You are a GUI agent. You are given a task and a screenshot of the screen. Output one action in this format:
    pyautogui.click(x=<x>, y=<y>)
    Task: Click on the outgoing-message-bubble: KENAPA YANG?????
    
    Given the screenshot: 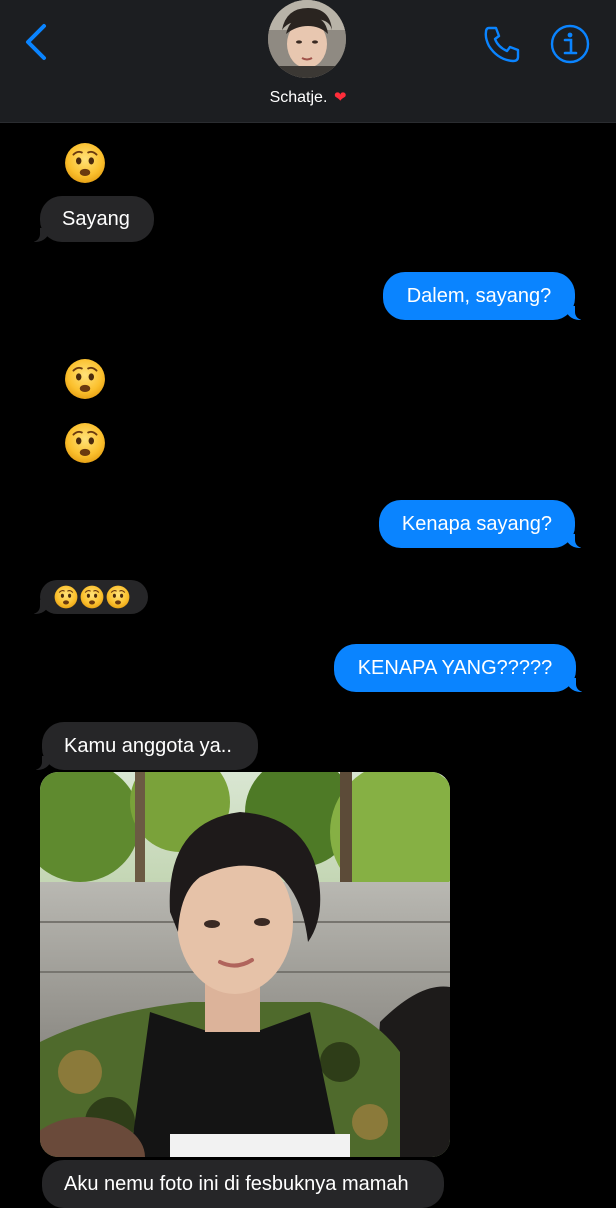 What is the action you would take?
    pyautogui.click(x=460, y=668)
    